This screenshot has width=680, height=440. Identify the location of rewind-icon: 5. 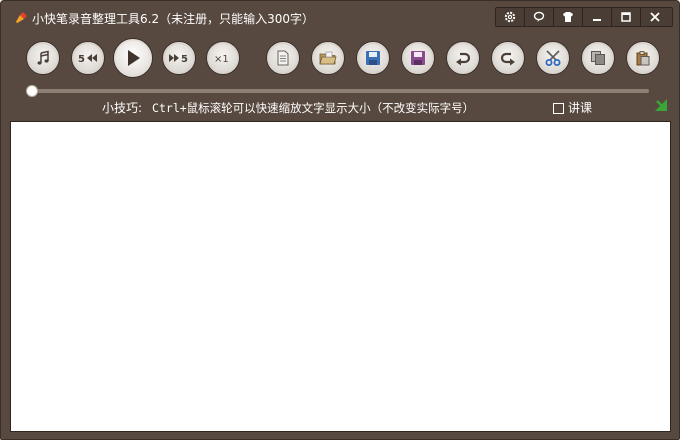
(87, 59).